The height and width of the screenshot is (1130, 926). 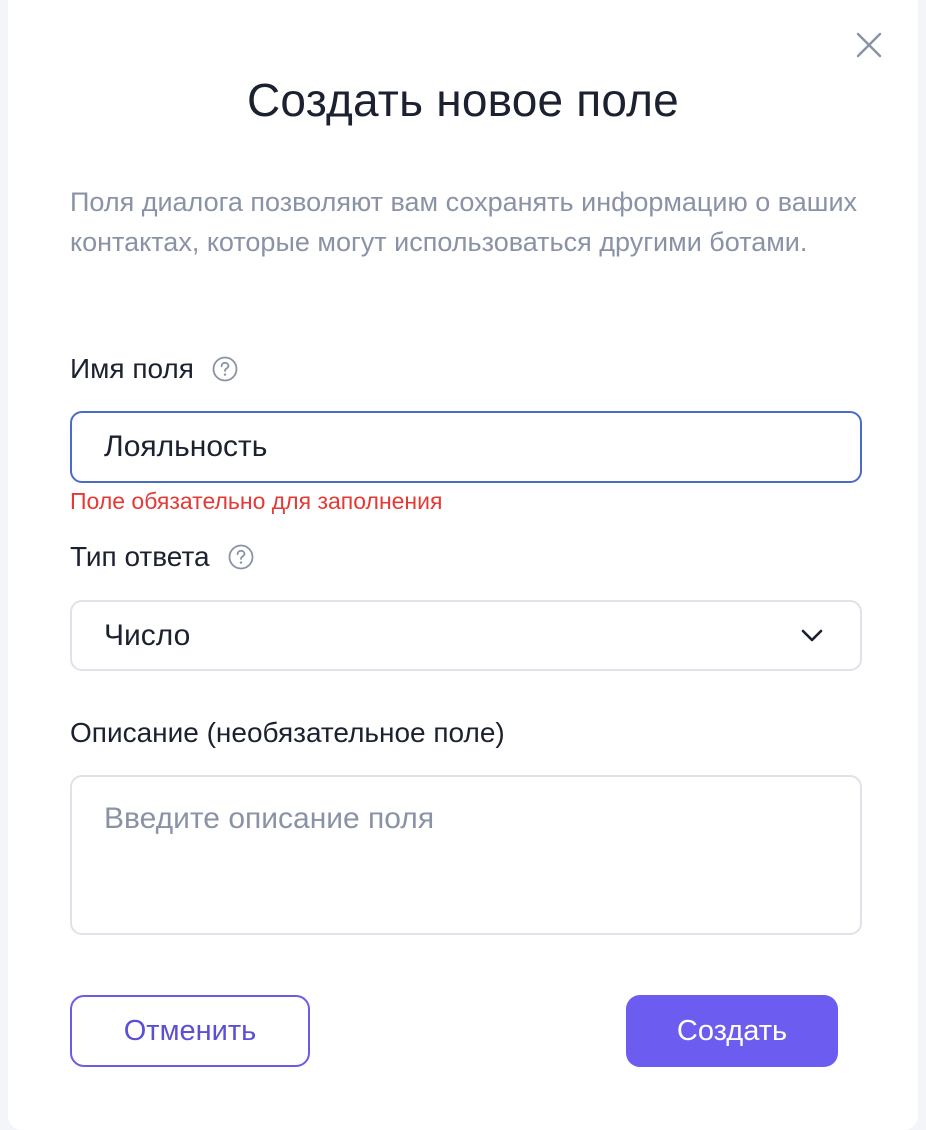 What do you see at coordinates (190, 1031) in the screenshot?
I see `cancel-button: Отменить` at bounding box center [190, 1031].